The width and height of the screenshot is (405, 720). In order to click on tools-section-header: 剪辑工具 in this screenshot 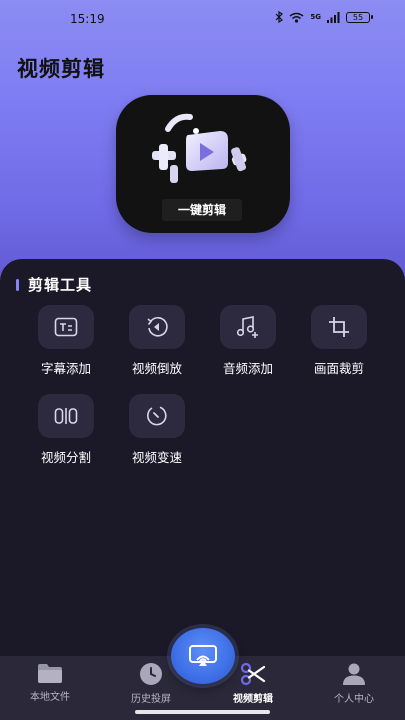, I will do `click(54, 284)`.